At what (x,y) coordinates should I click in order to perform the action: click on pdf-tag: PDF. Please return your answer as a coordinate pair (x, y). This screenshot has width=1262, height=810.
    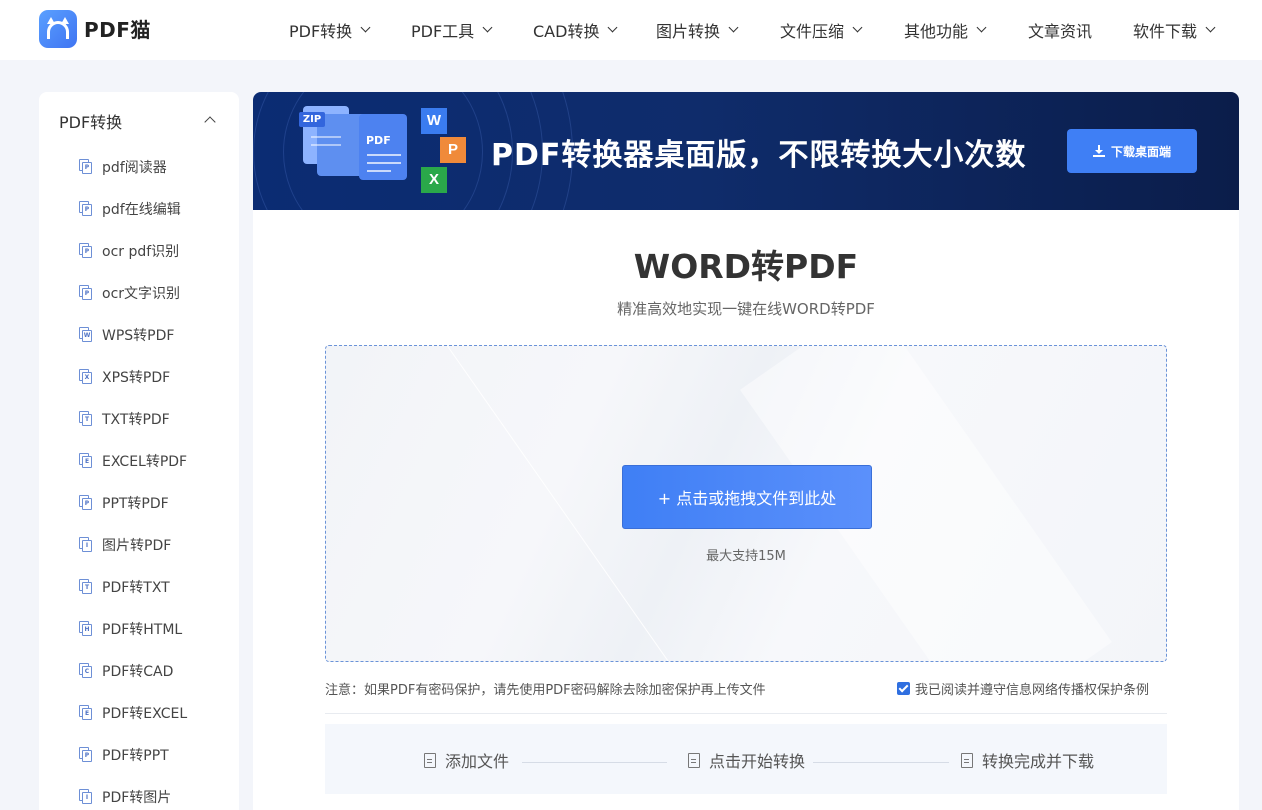
    Looking at the image, I should click on (378, 140).